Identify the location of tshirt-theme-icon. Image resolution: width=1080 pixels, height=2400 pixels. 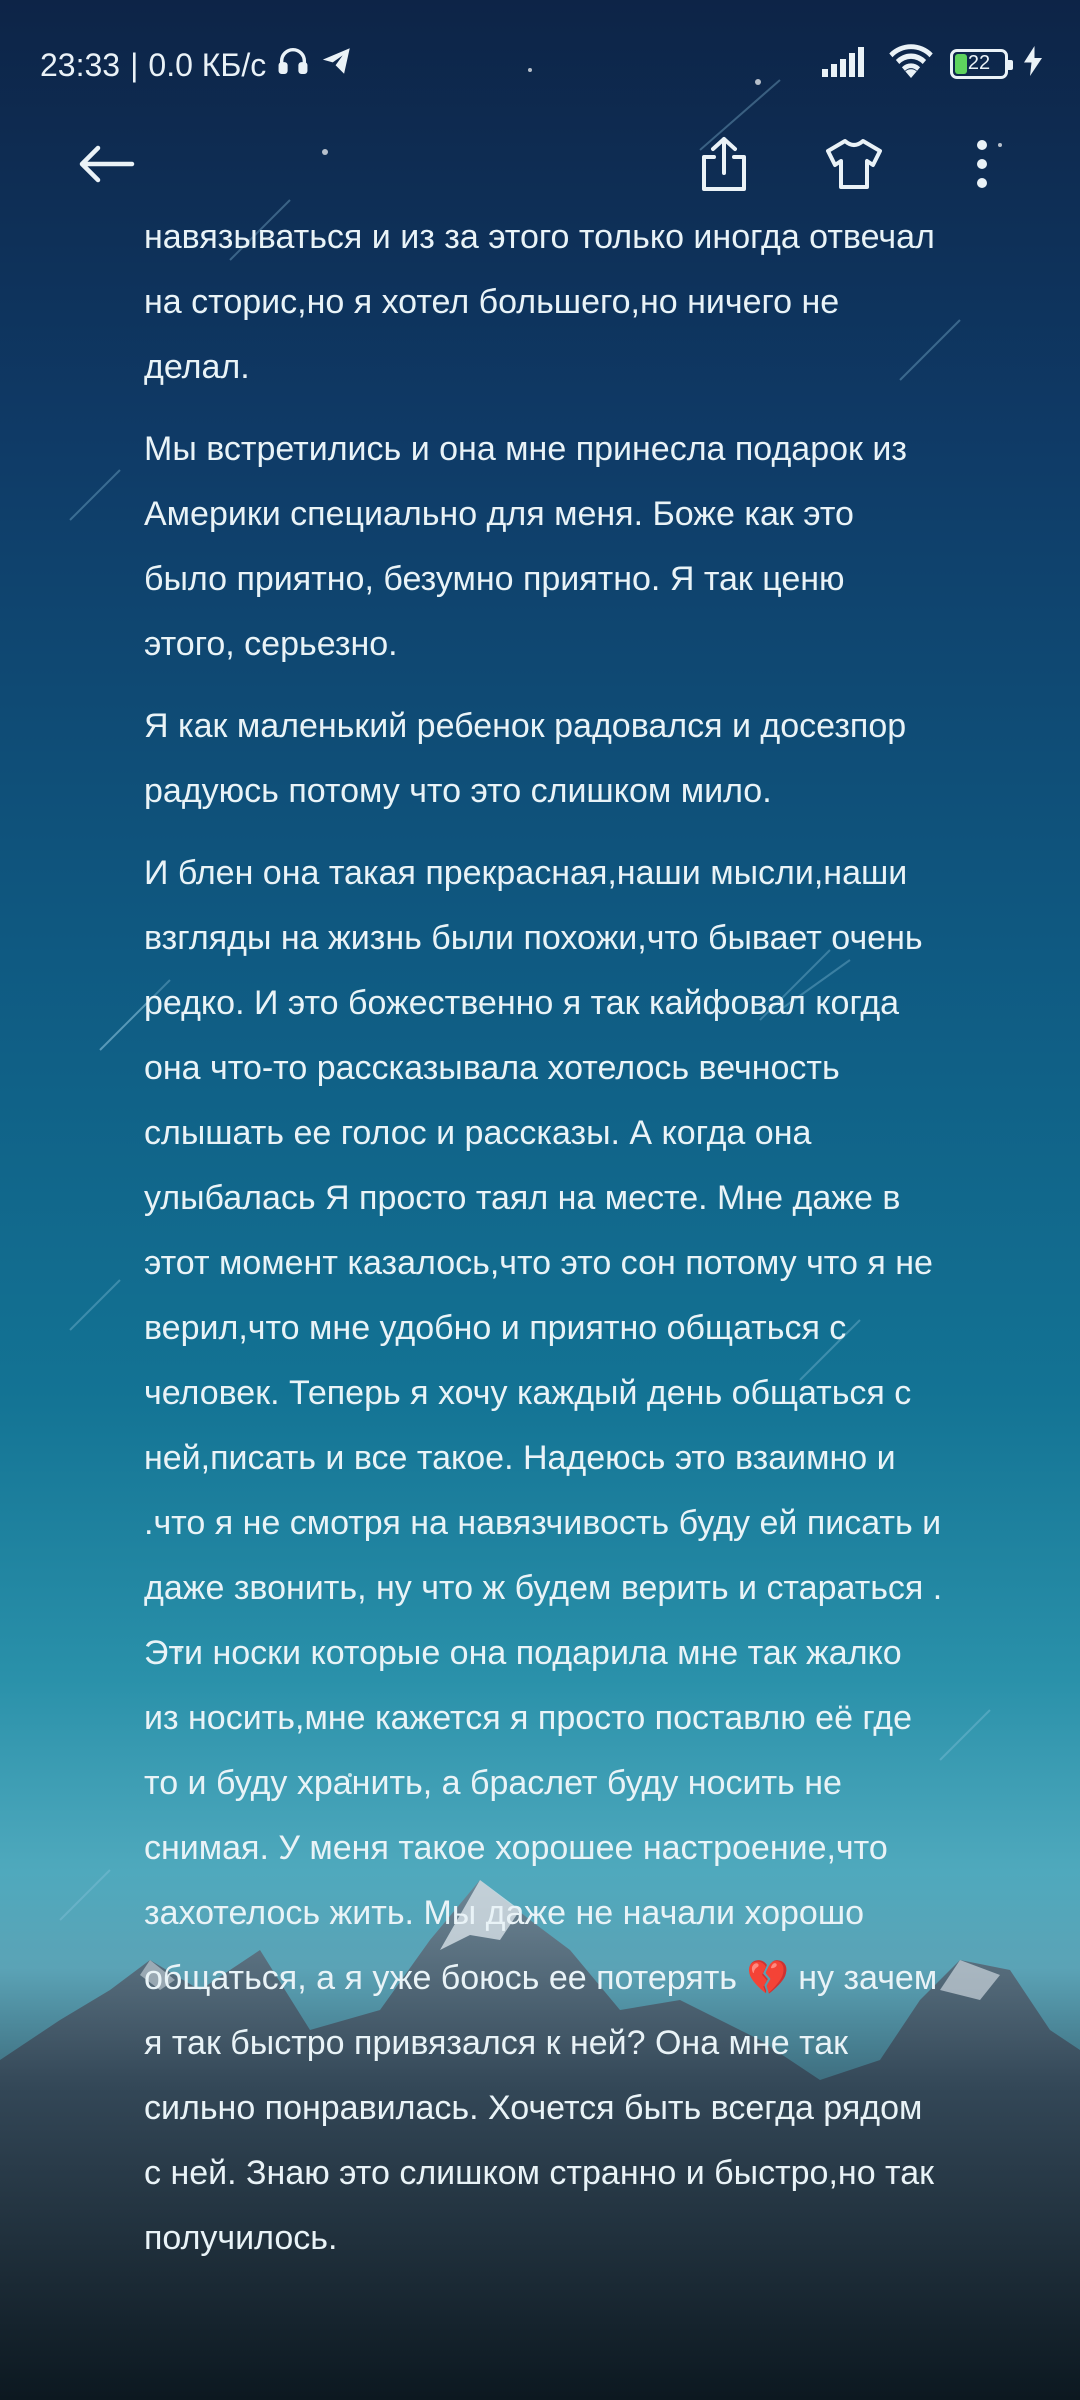
(854, 166).